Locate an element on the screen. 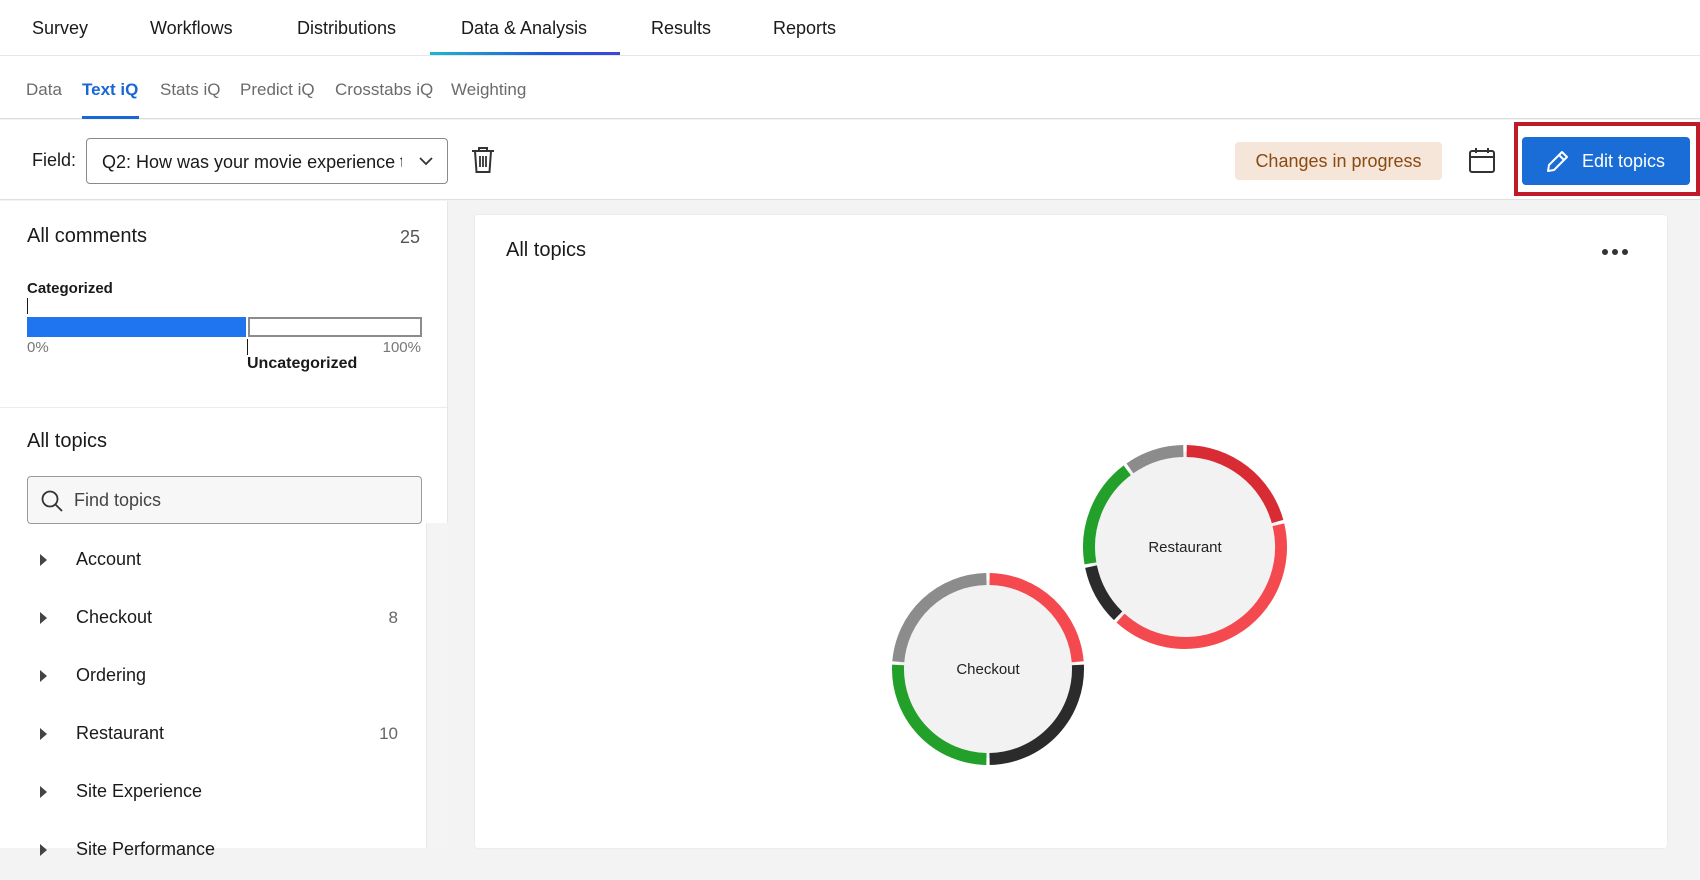  field-select: Q2: How was your movie experience today? is located at coordinates (267, 161).